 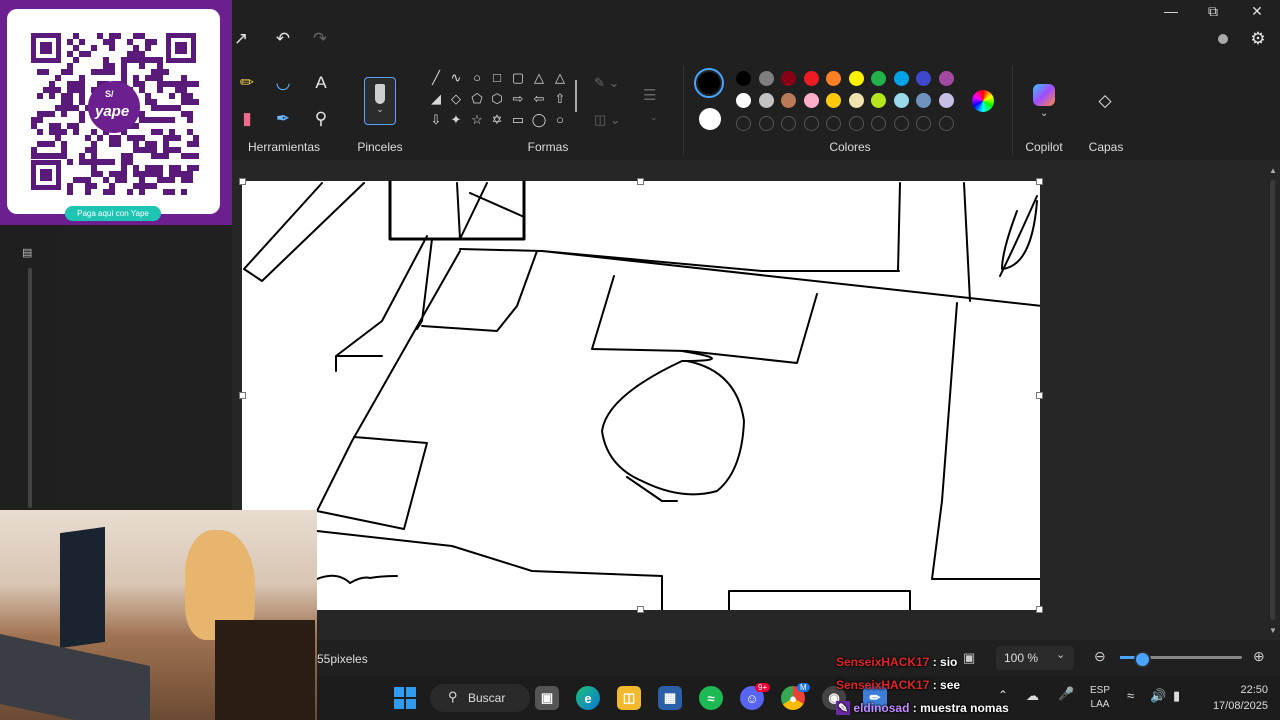 What do you see at coordinates (1130, 695) in the screenshot?
I see `wifi-icon: ≈` at bounding box center [1130, 695].